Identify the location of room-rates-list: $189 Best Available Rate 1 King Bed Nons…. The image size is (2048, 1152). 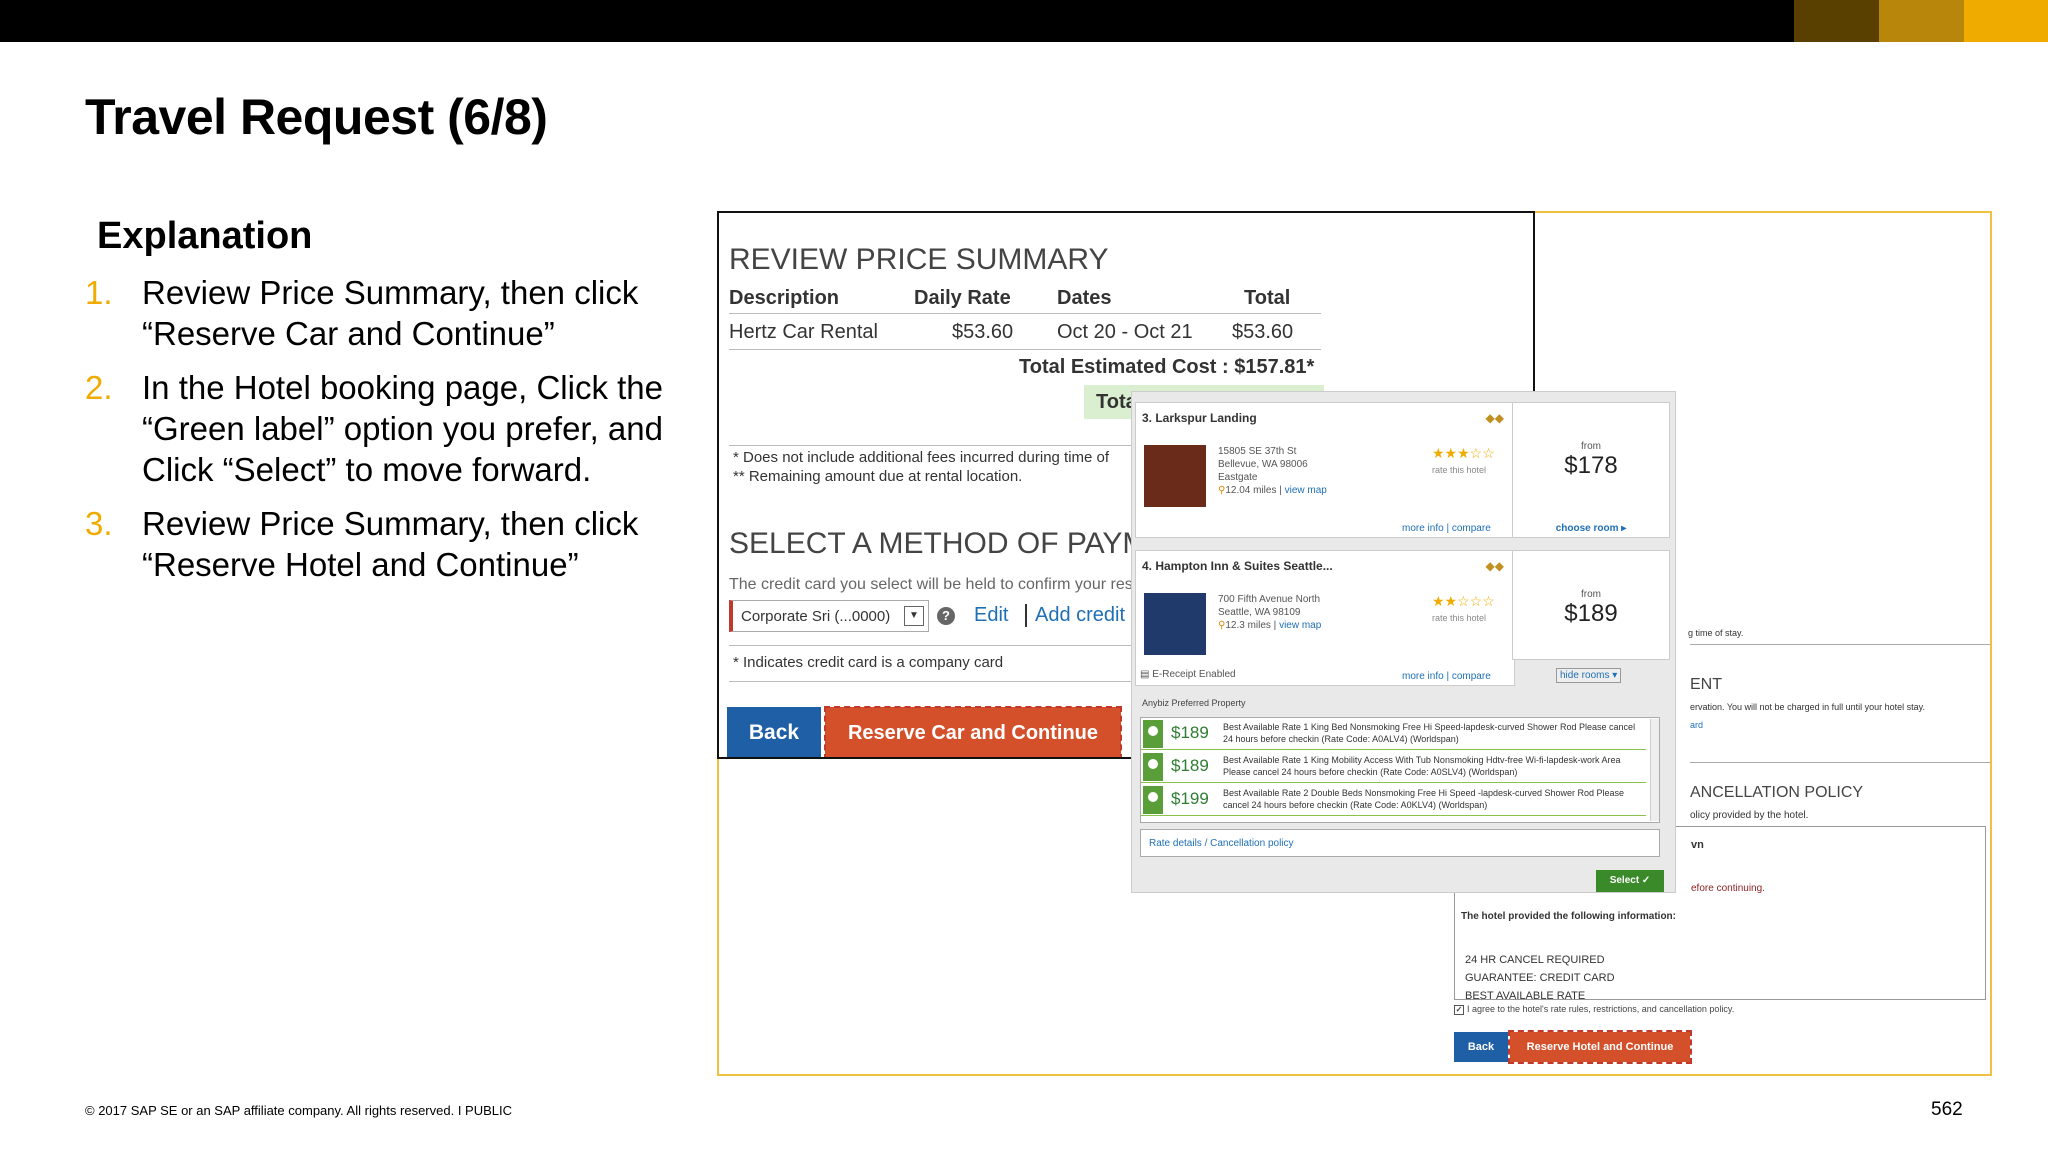
(1400, 770).